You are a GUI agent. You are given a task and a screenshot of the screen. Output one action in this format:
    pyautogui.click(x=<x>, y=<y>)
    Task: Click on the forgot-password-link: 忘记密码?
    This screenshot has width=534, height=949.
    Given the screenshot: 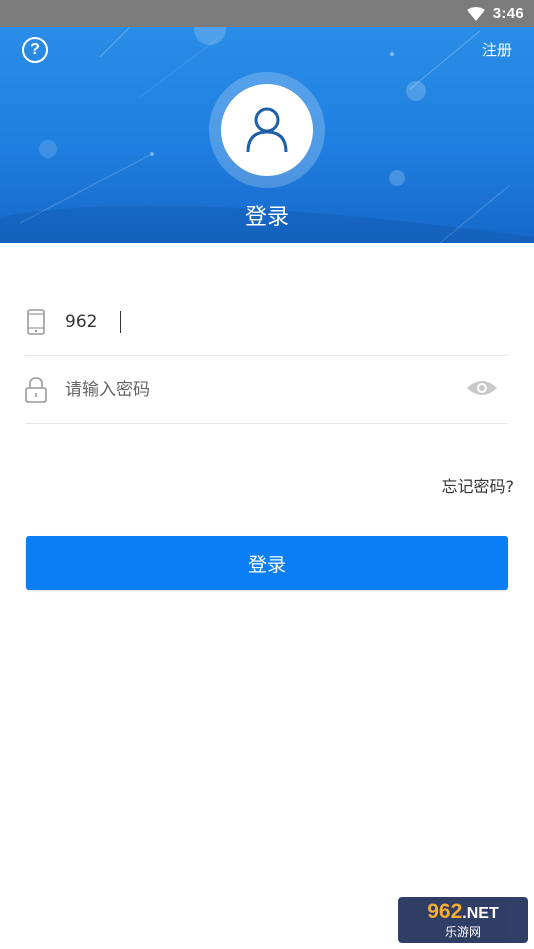 What is the action you would take?
    pyautogui.click(x=478, y=485)
    